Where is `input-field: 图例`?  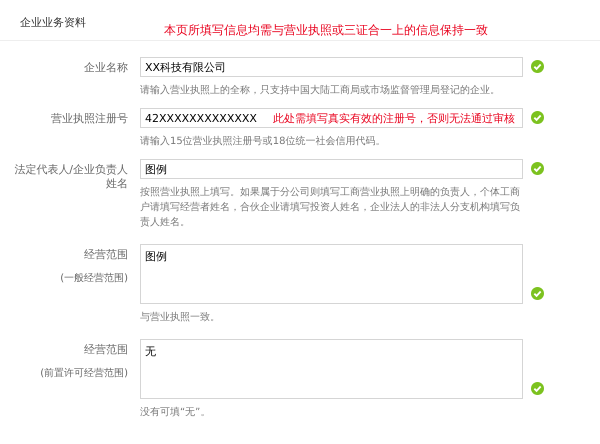
input-field: 图例 is located at coordinates (331, 169).